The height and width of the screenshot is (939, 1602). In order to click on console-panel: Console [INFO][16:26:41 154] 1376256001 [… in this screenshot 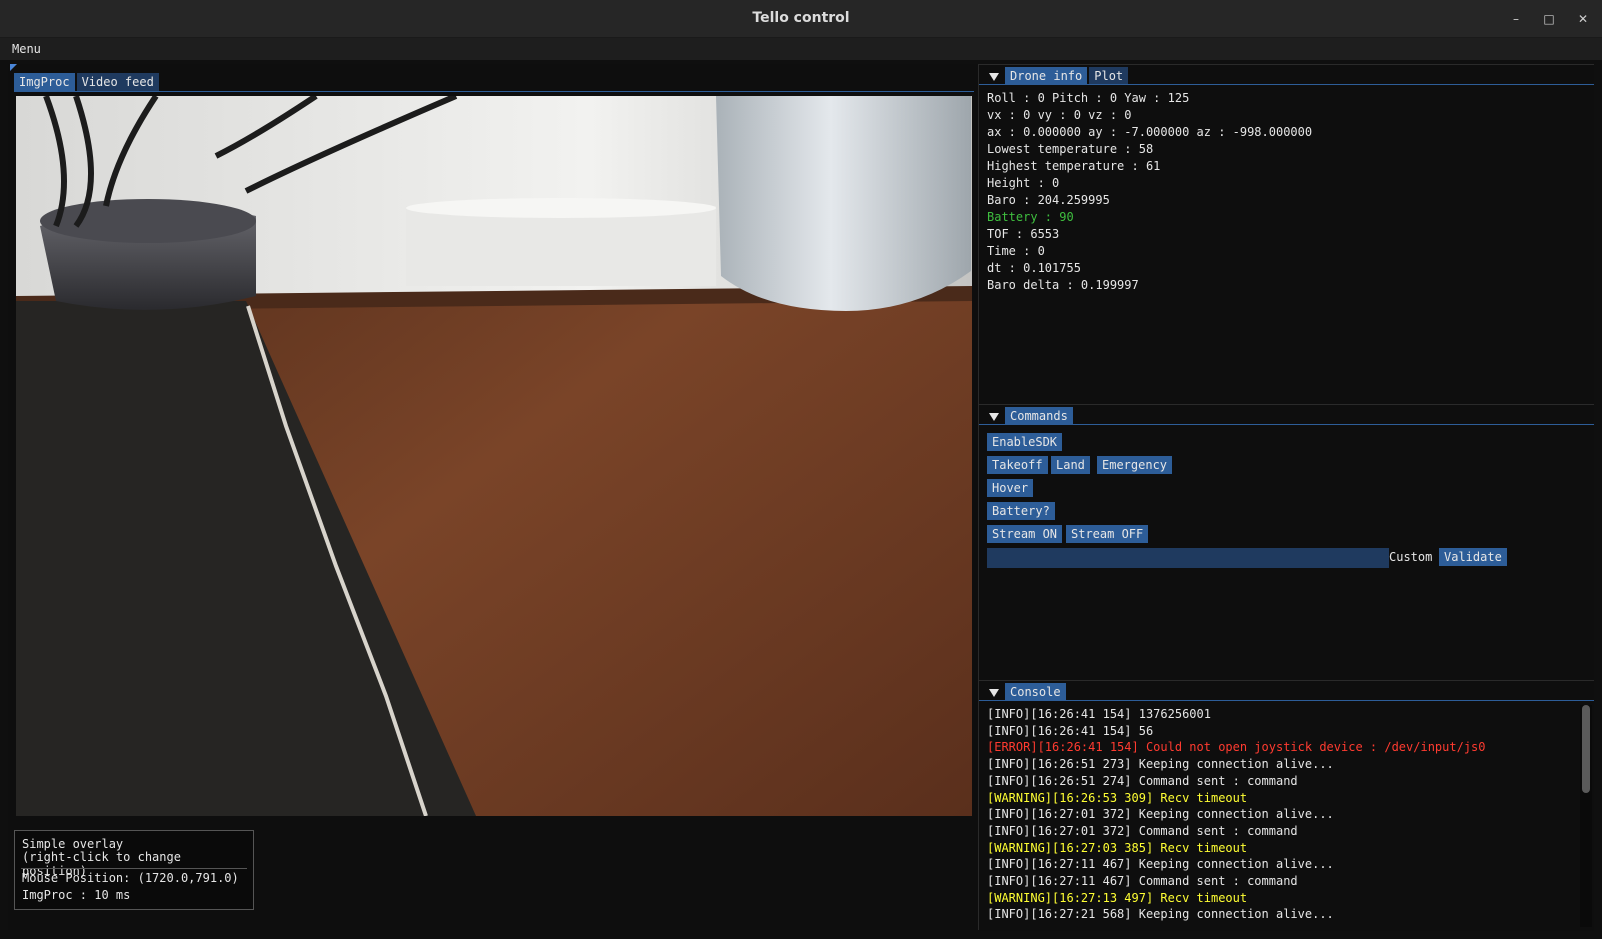, I will do `click(1286, 805)`.